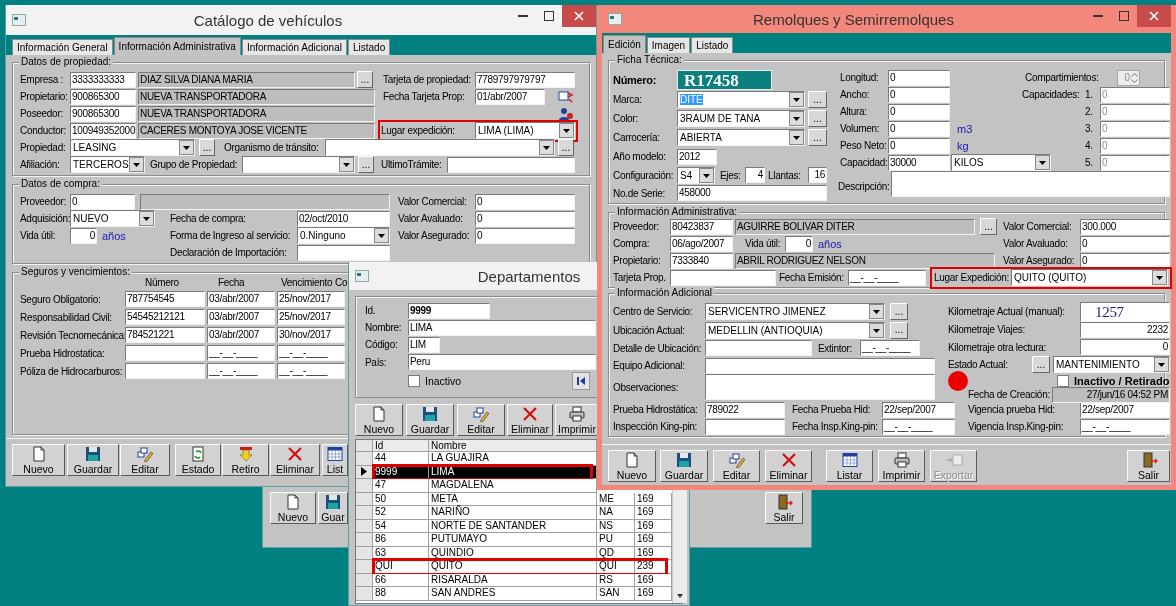 The height and width of the screenshot is (606, 1176). Describe the element at coordinates (333, 508) in the screenshot. I see `toolbar-button: Guar` at that location.